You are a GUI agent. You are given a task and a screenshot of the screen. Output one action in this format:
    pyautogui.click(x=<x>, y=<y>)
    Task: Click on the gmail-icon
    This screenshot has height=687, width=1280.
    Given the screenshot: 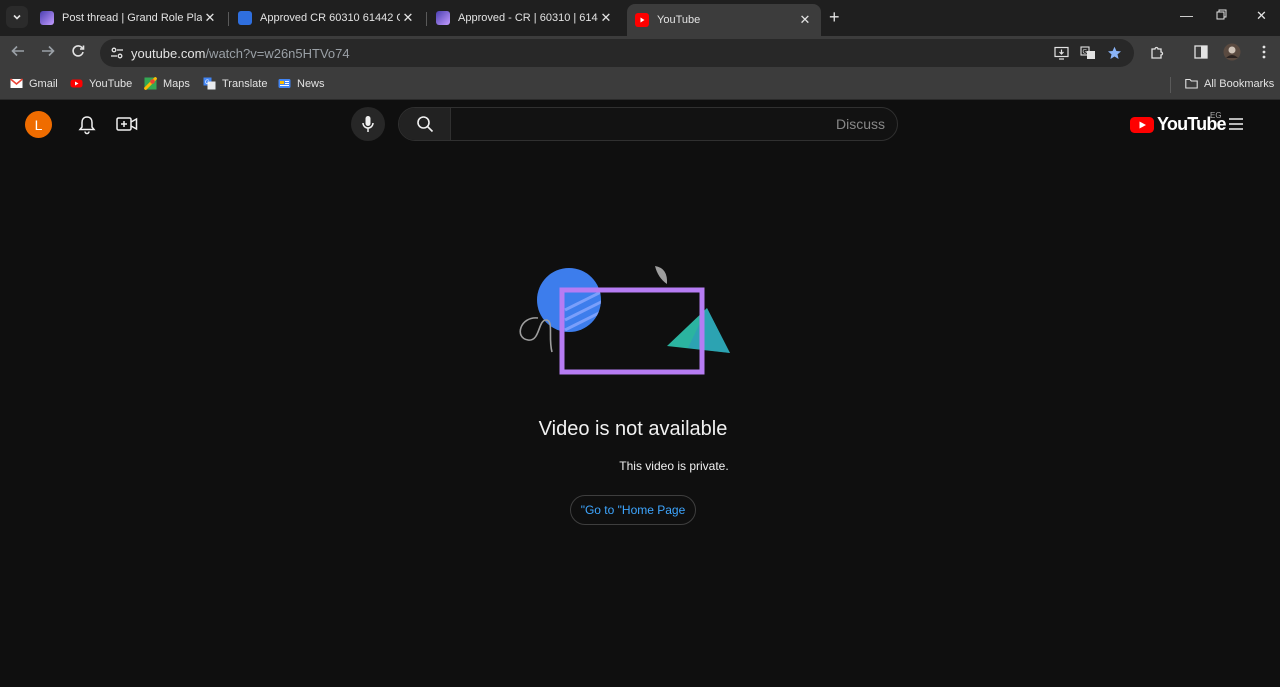 What is the action you would take?
    pyautogui.click(x=16, y=83)
    